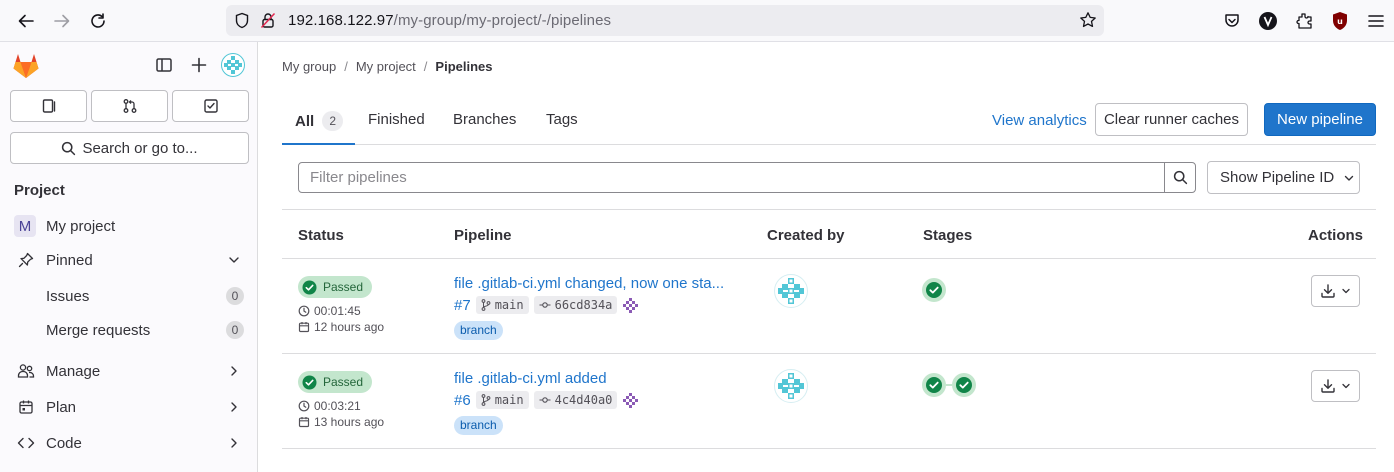  I want to click on tab-finished: Finished, so click(396, 119).